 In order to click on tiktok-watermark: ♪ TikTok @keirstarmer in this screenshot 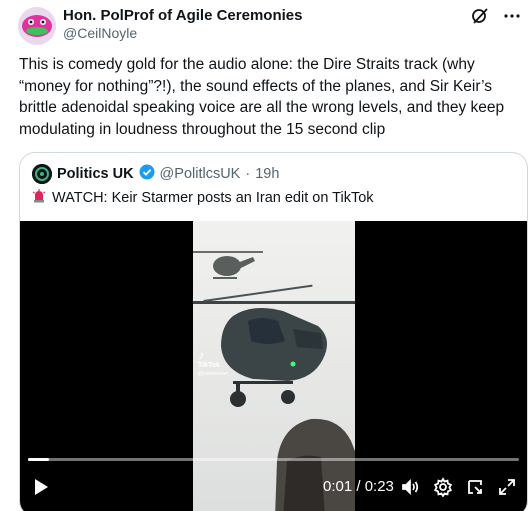, I will do `click(213, 362)`.